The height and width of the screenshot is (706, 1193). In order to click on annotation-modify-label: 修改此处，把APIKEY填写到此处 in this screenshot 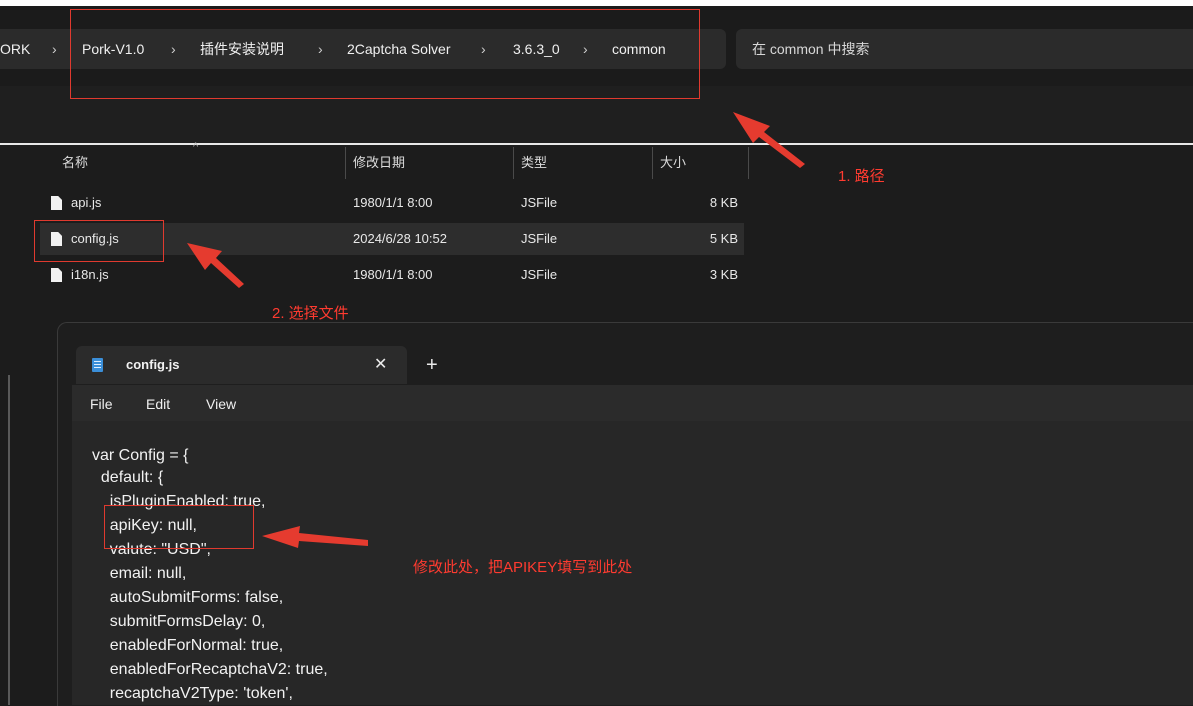, I will do `click(523, 567)`.